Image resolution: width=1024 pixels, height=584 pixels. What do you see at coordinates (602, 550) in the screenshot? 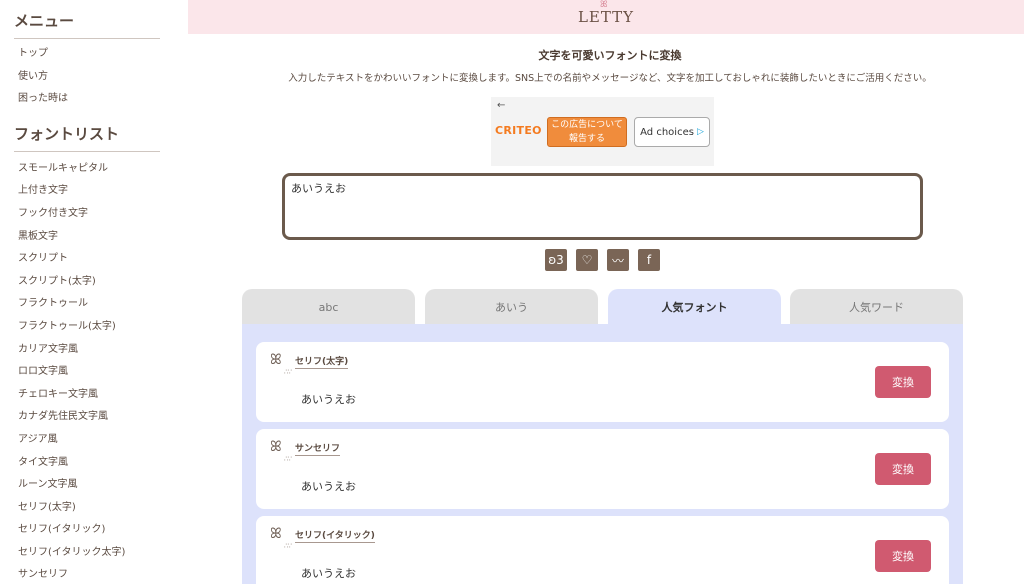
I see `font-card: ꕤ ∴∵ セリフ(イタリック) あいうえお 変換` at bounding box center [602, 550].